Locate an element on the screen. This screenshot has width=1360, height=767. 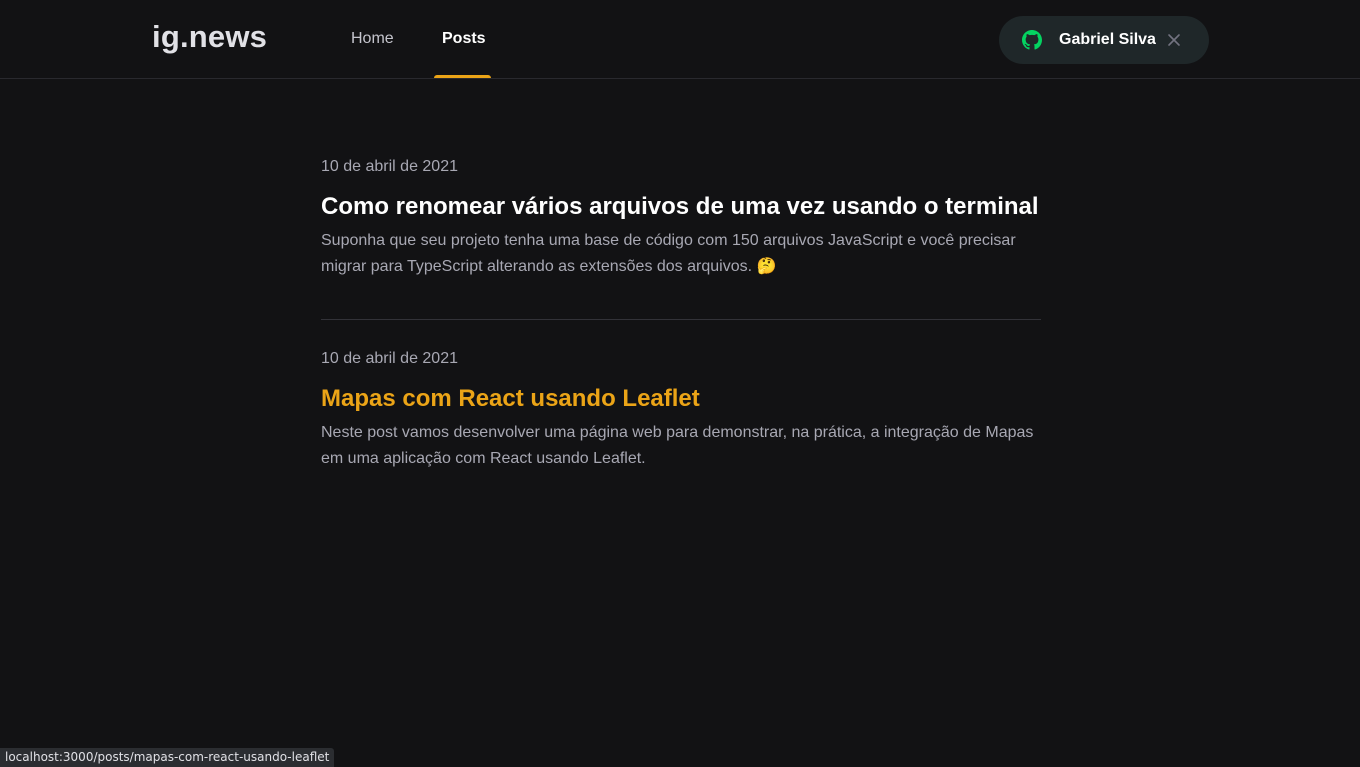
close-icon is located at coordinates (1174, 40).